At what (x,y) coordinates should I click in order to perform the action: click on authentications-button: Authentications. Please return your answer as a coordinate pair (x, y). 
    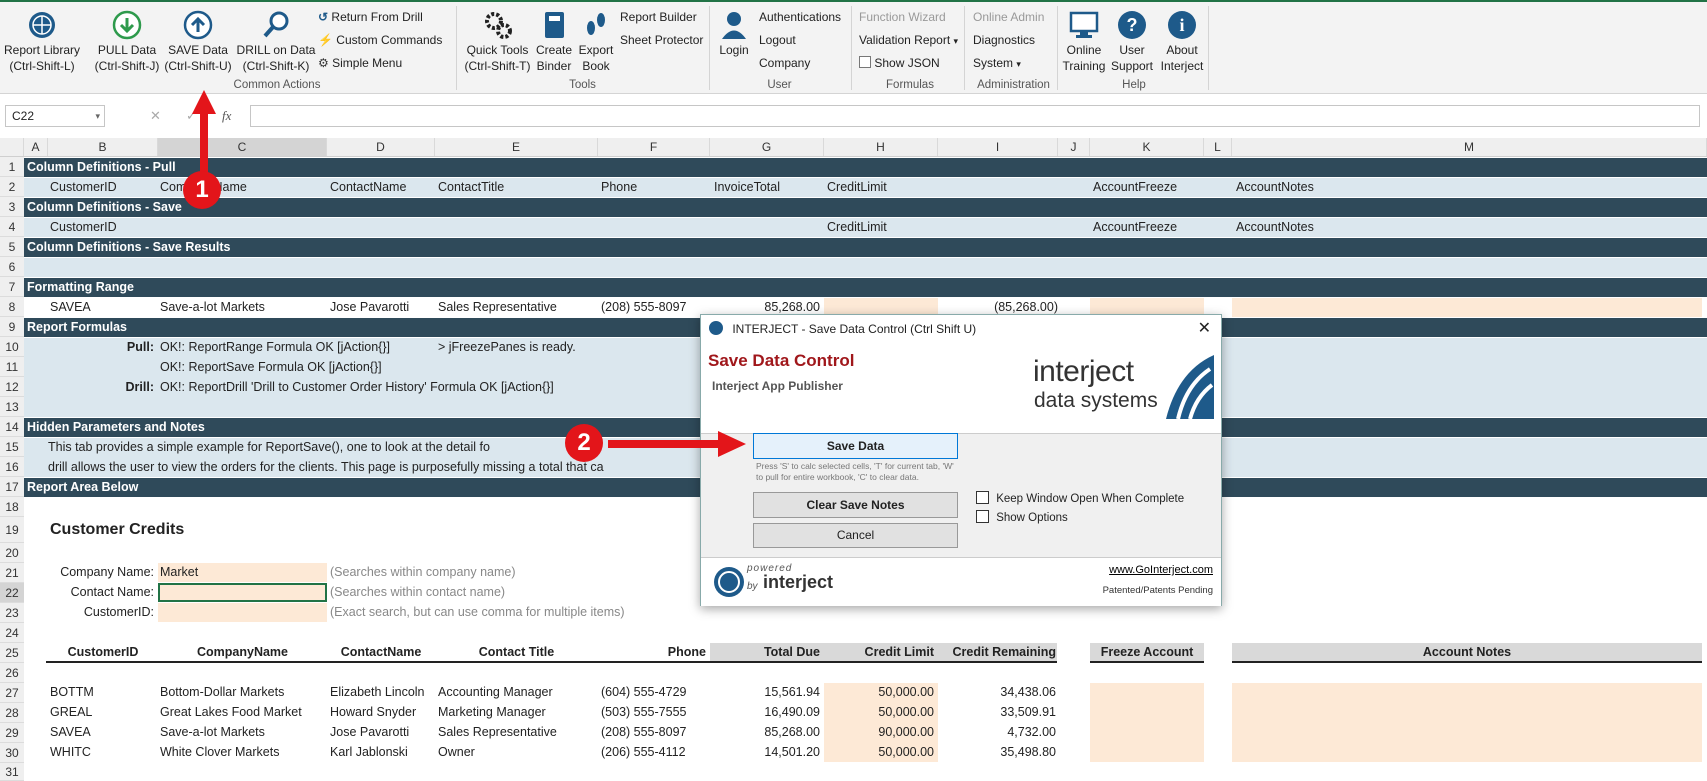
    Looking at the image, I should click on (800, 17).